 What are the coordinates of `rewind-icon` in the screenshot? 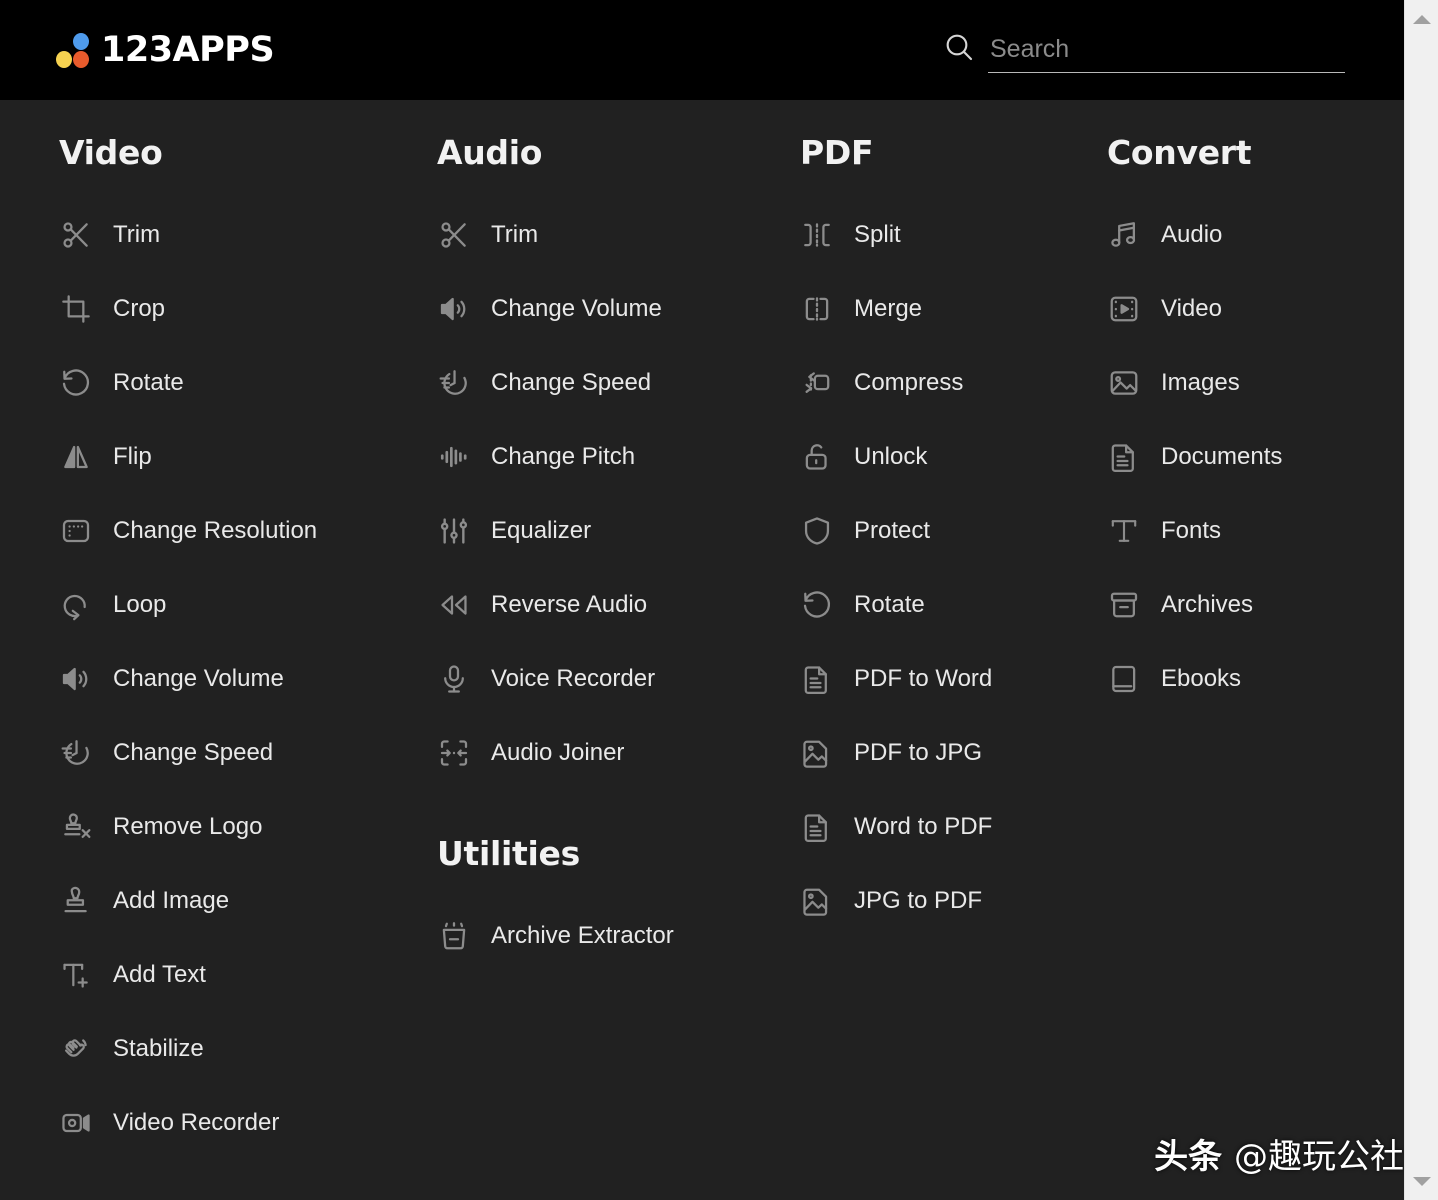 It's located at (454, 605).